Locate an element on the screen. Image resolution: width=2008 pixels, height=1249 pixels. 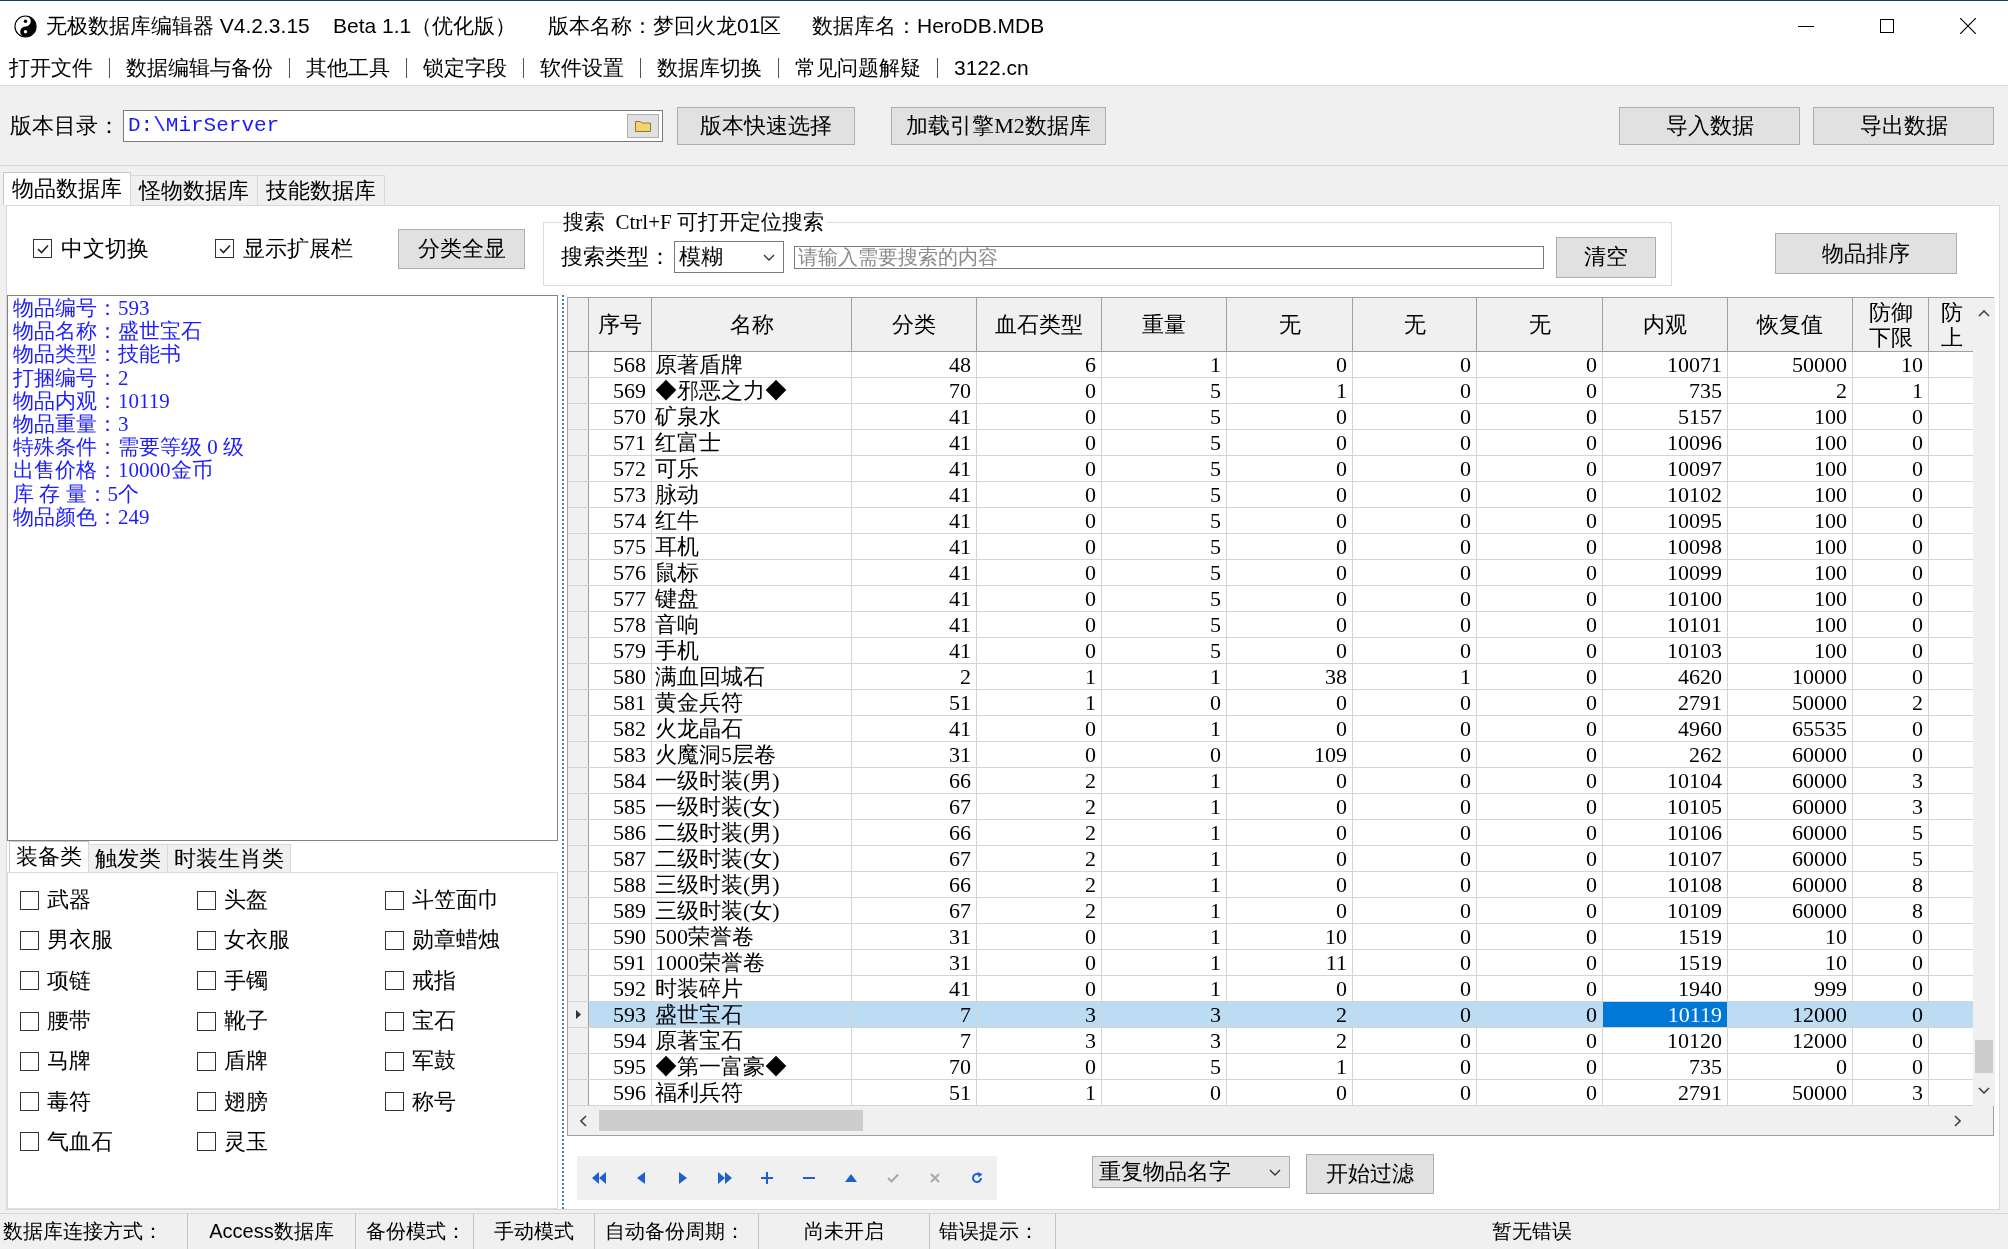
plus-icon is located at coordinates (767, 1178).